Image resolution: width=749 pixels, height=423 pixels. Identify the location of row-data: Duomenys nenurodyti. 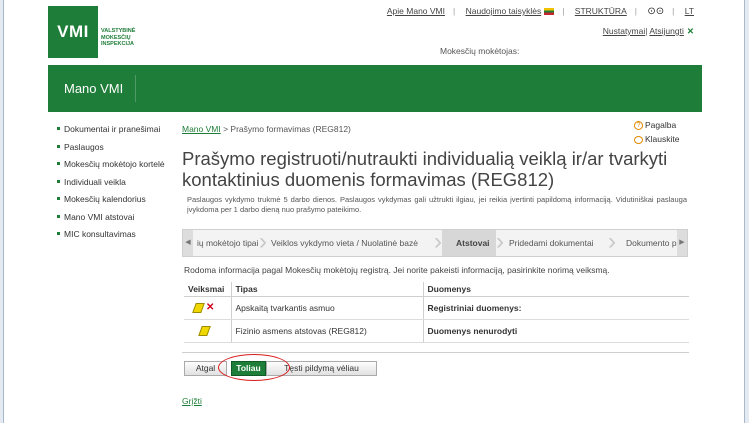
(556, 331).